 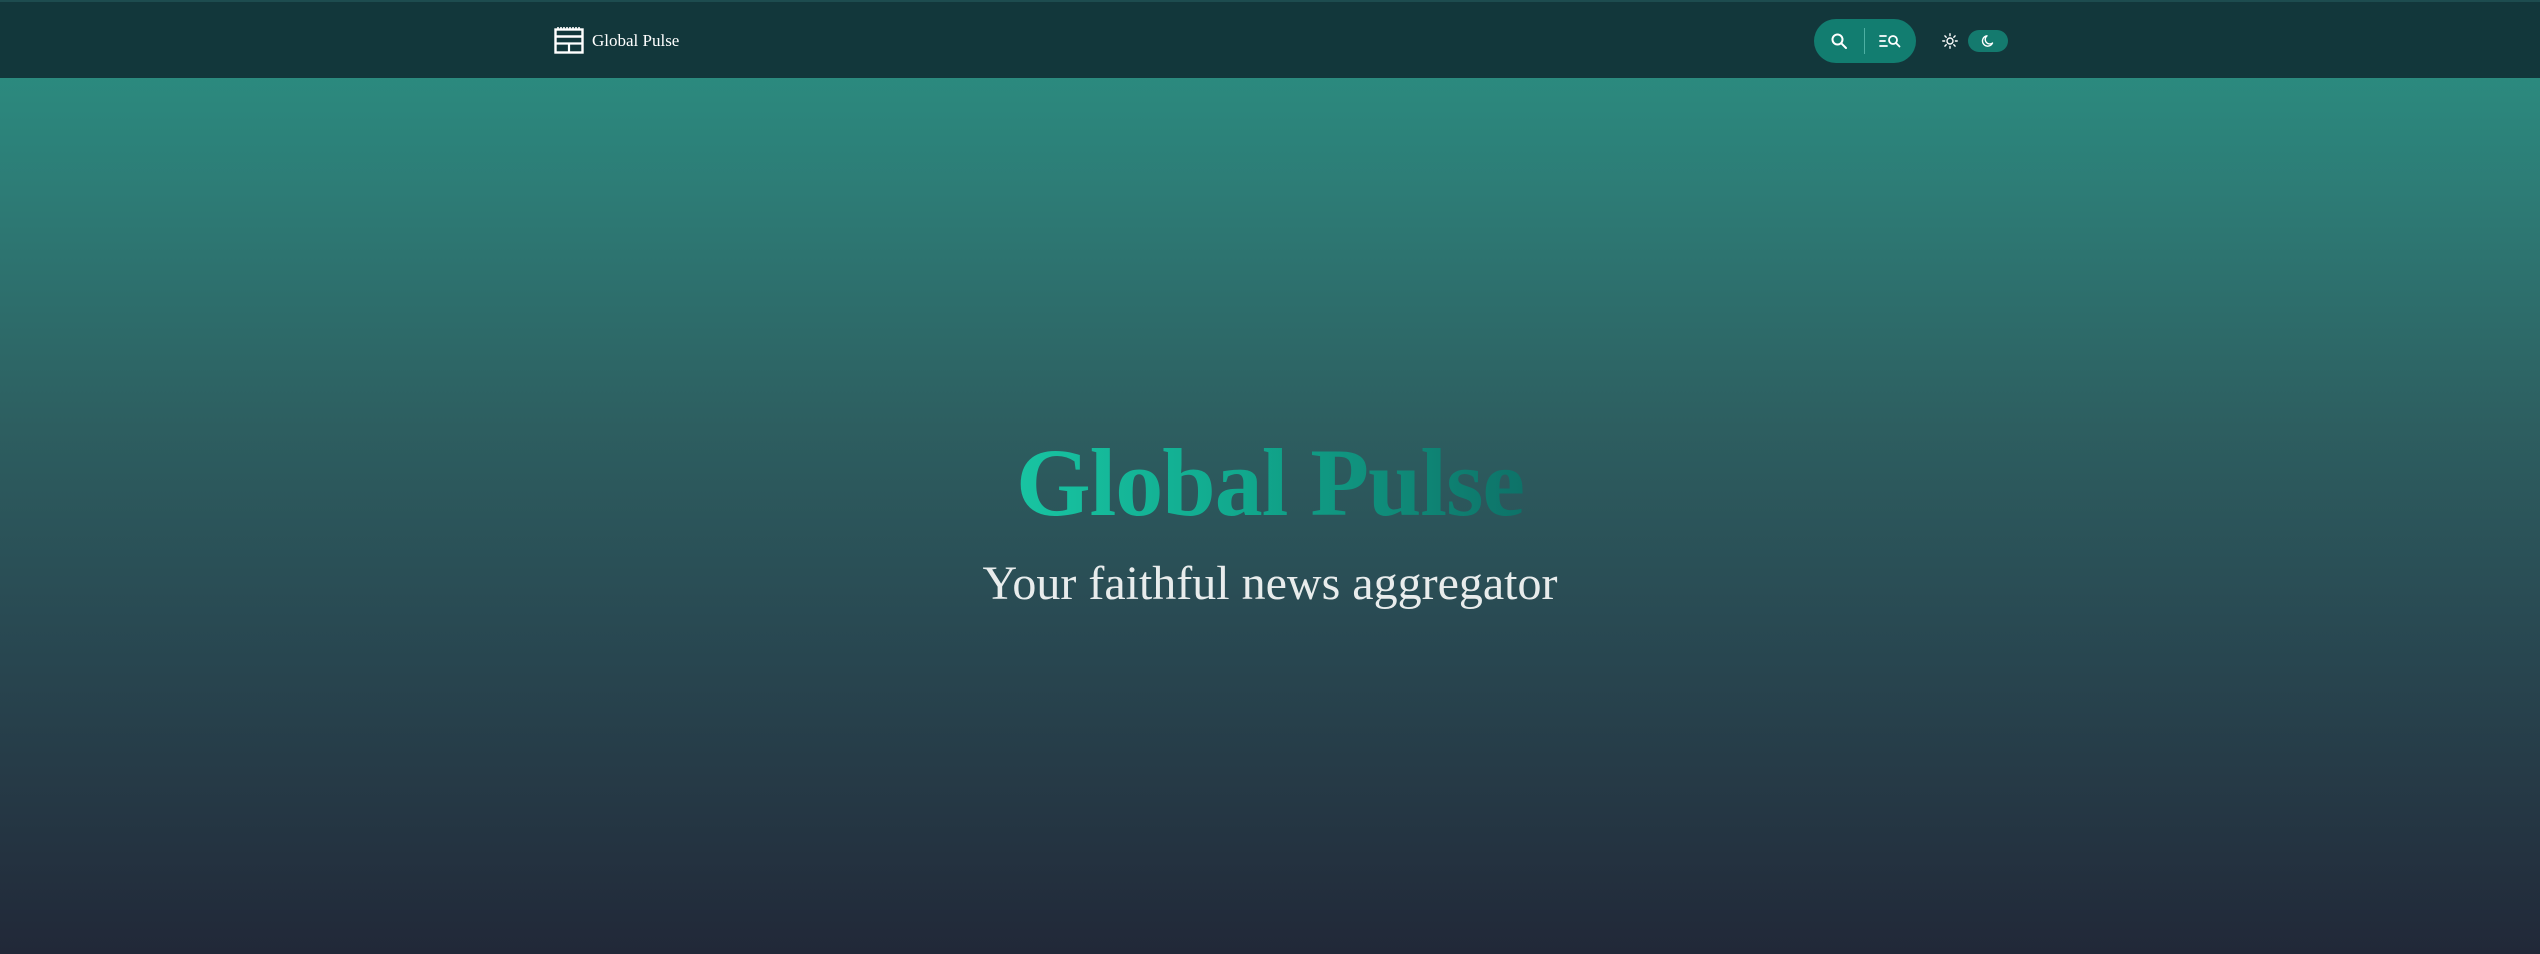 I want to click on dark-mode-button, so click(x=1988, y=41).